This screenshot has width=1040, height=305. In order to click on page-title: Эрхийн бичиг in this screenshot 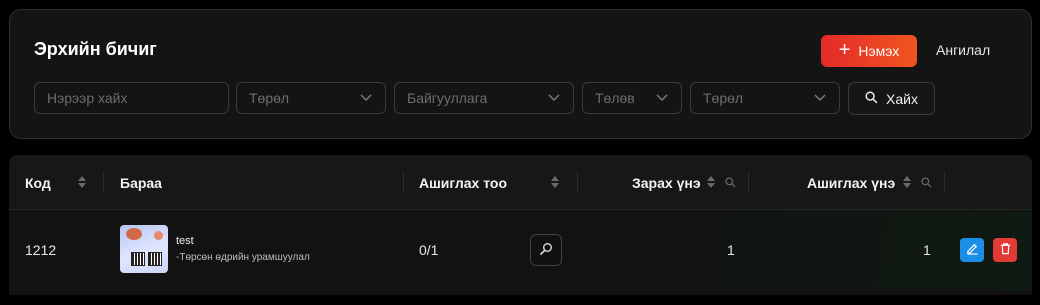, I will do `click(95, 49)`.